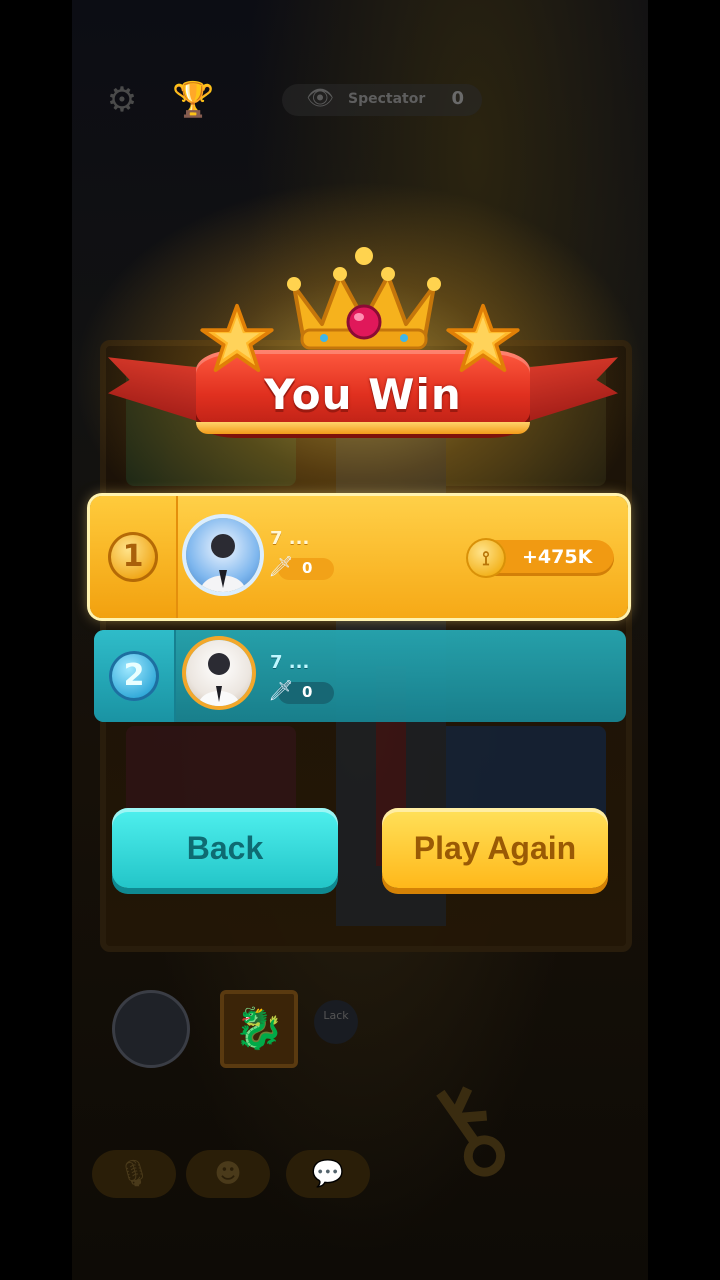 The image size is (720, 1280). What do you see at coordinates (363, 394) in the screenshot?
I see `win-title: You Win` at bounding box center [363, 394].